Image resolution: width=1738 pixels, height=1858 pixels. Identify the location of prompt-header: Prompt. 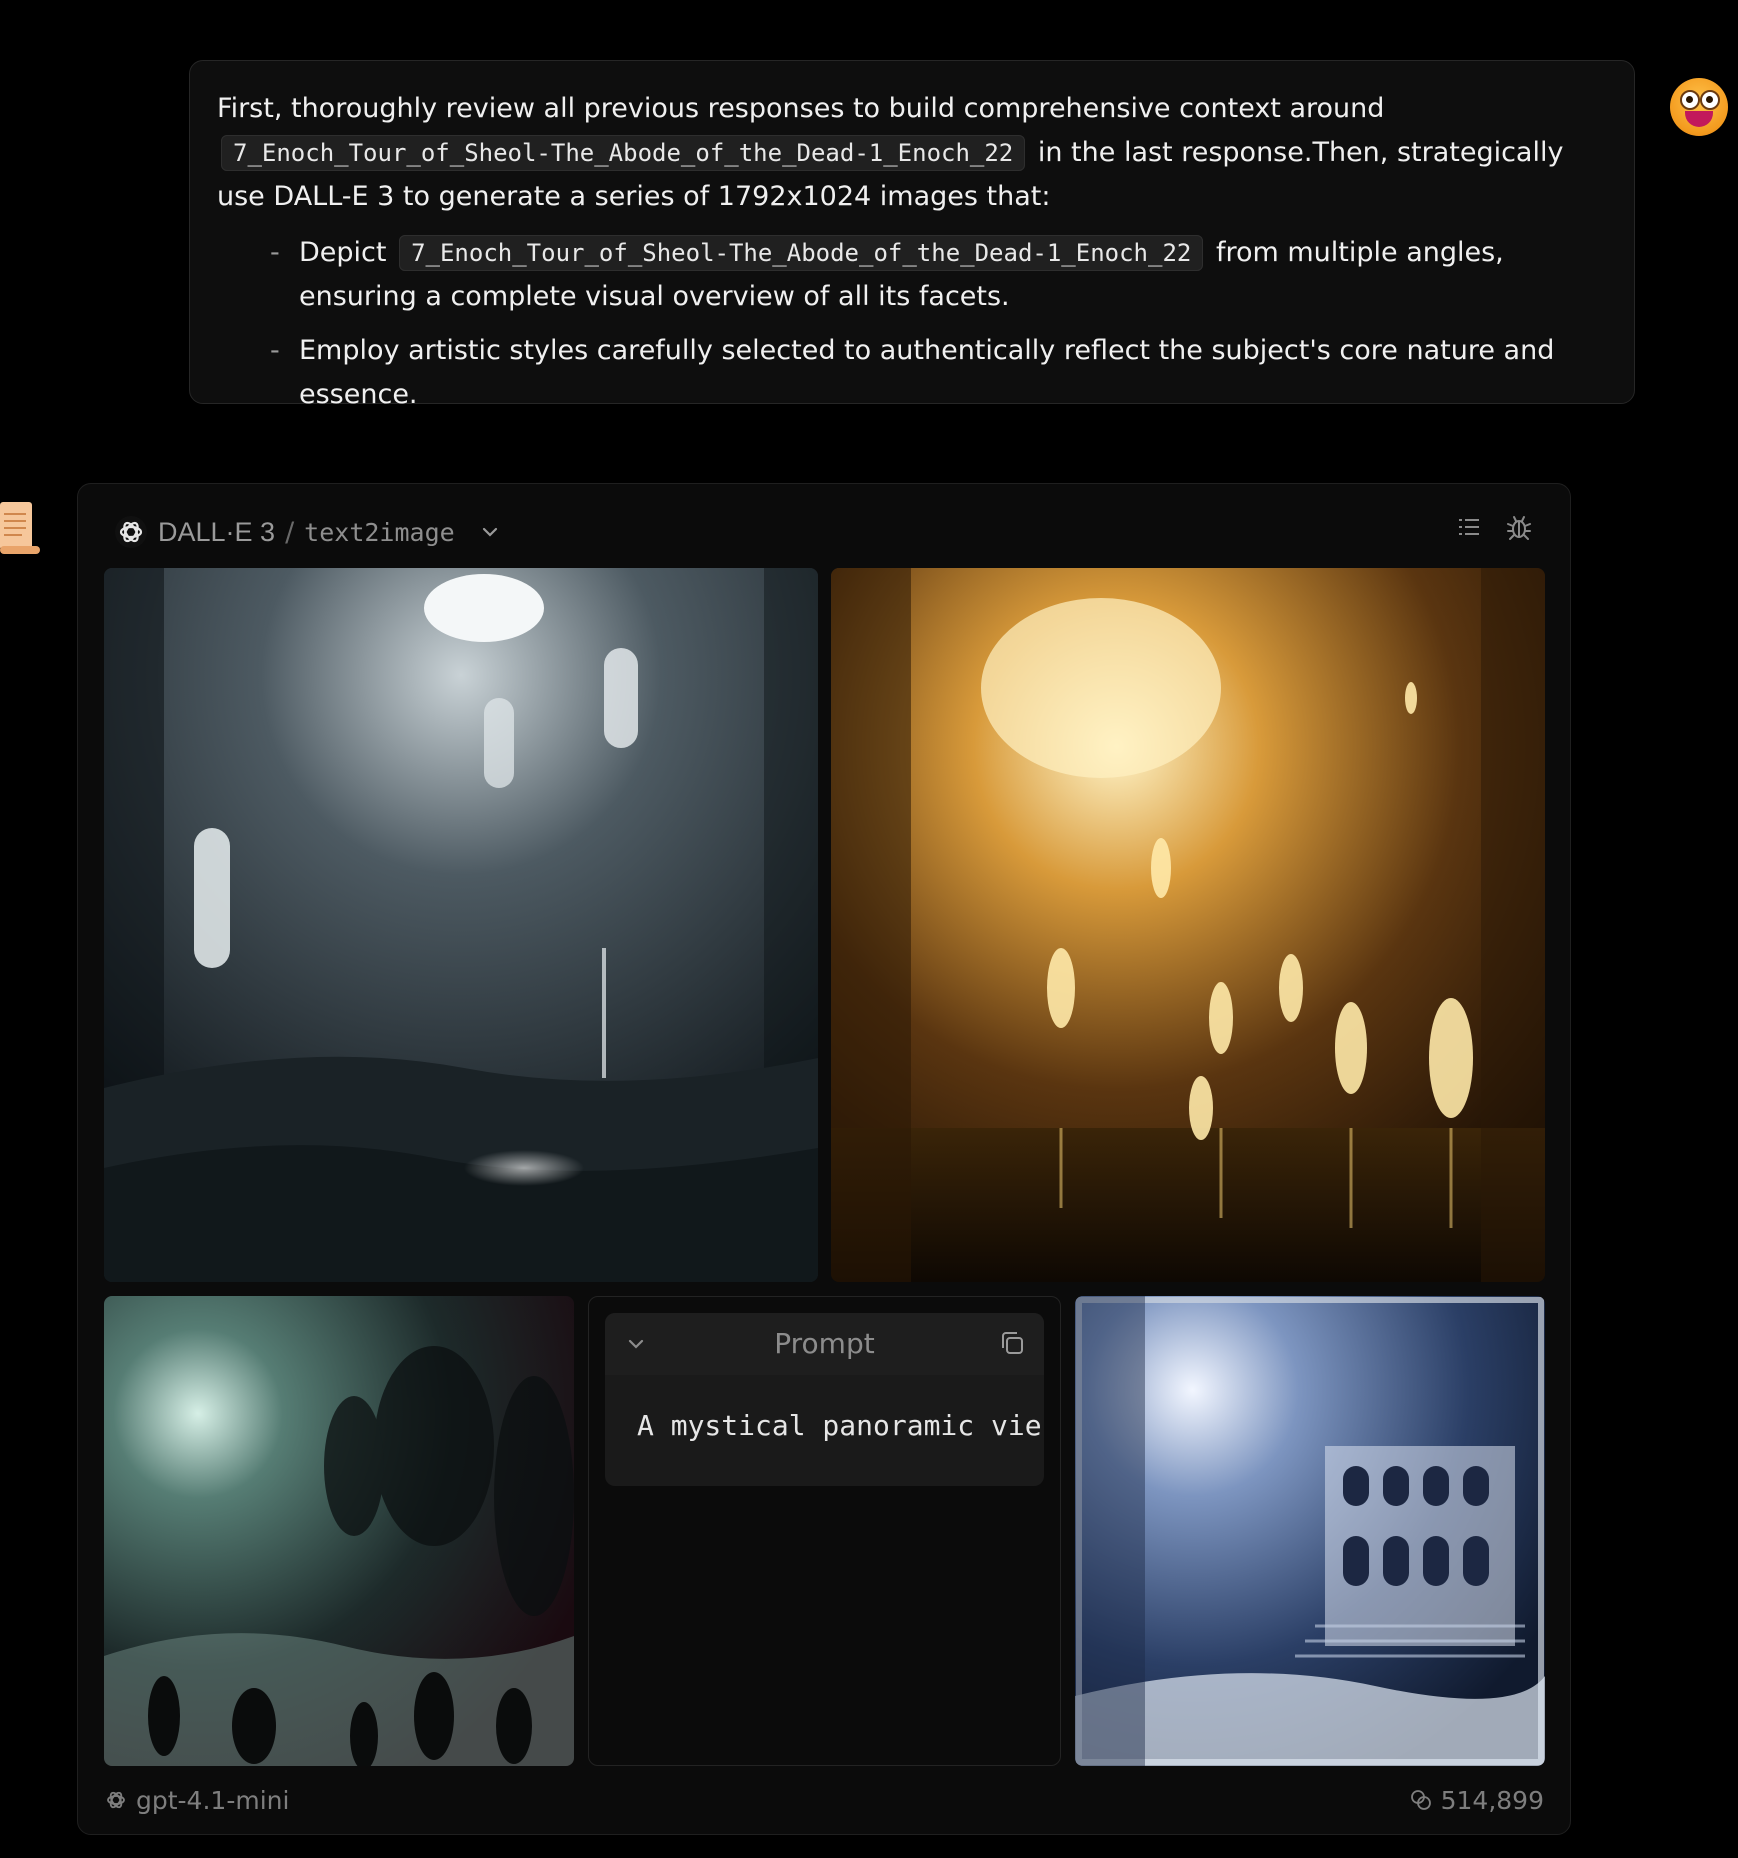
(824, 1344).